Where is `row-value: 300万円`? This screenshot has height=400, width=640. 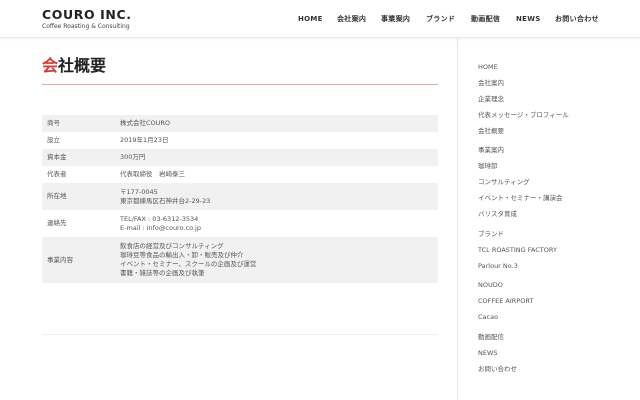
row-value: 300万円 is located at coordinates (278, 157).